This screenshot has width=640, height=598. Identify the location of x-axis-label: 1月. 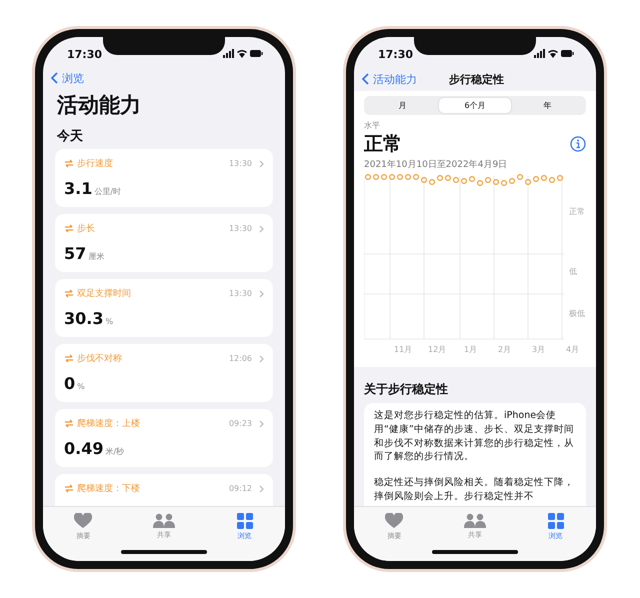
(471, 349).